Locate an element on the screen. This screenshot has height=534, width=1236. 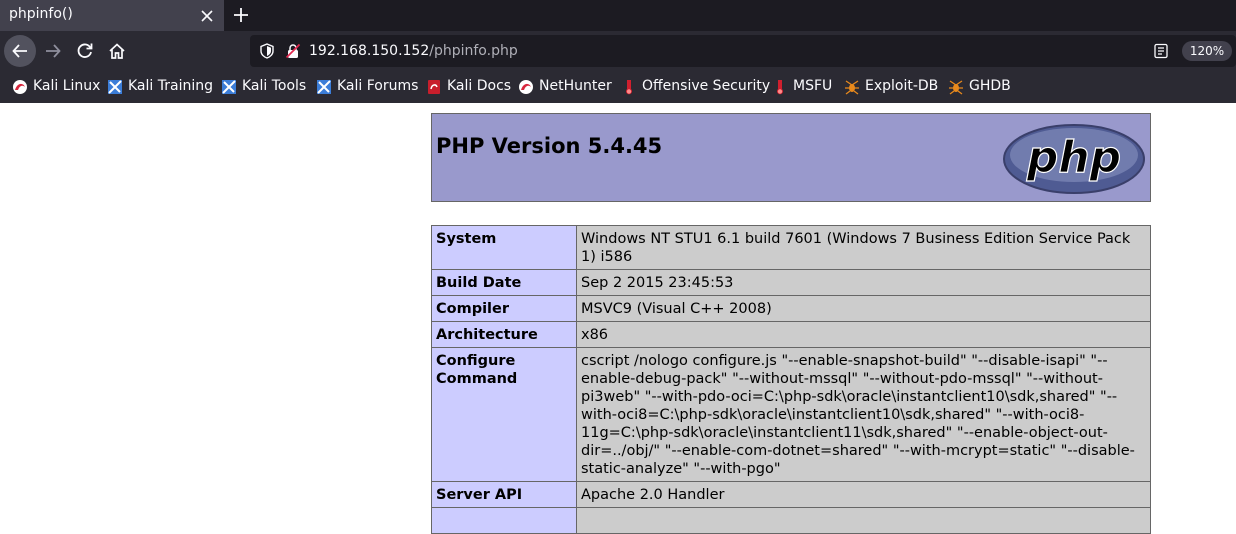
php-version-header: PHP Version 5.4.45 php is located at coordinates (791, 157).